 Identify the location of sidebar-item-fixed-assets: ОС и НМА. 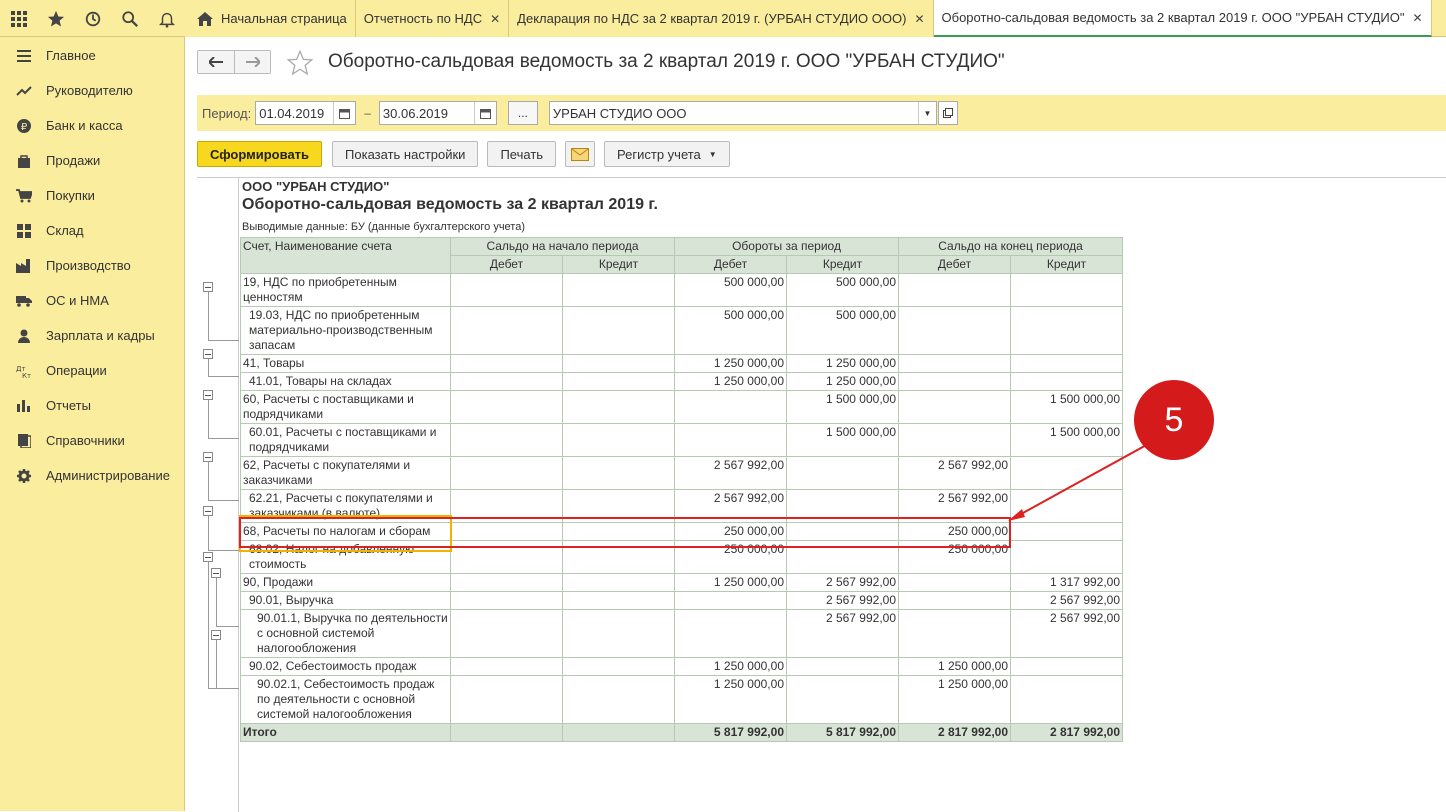
(92, 300).